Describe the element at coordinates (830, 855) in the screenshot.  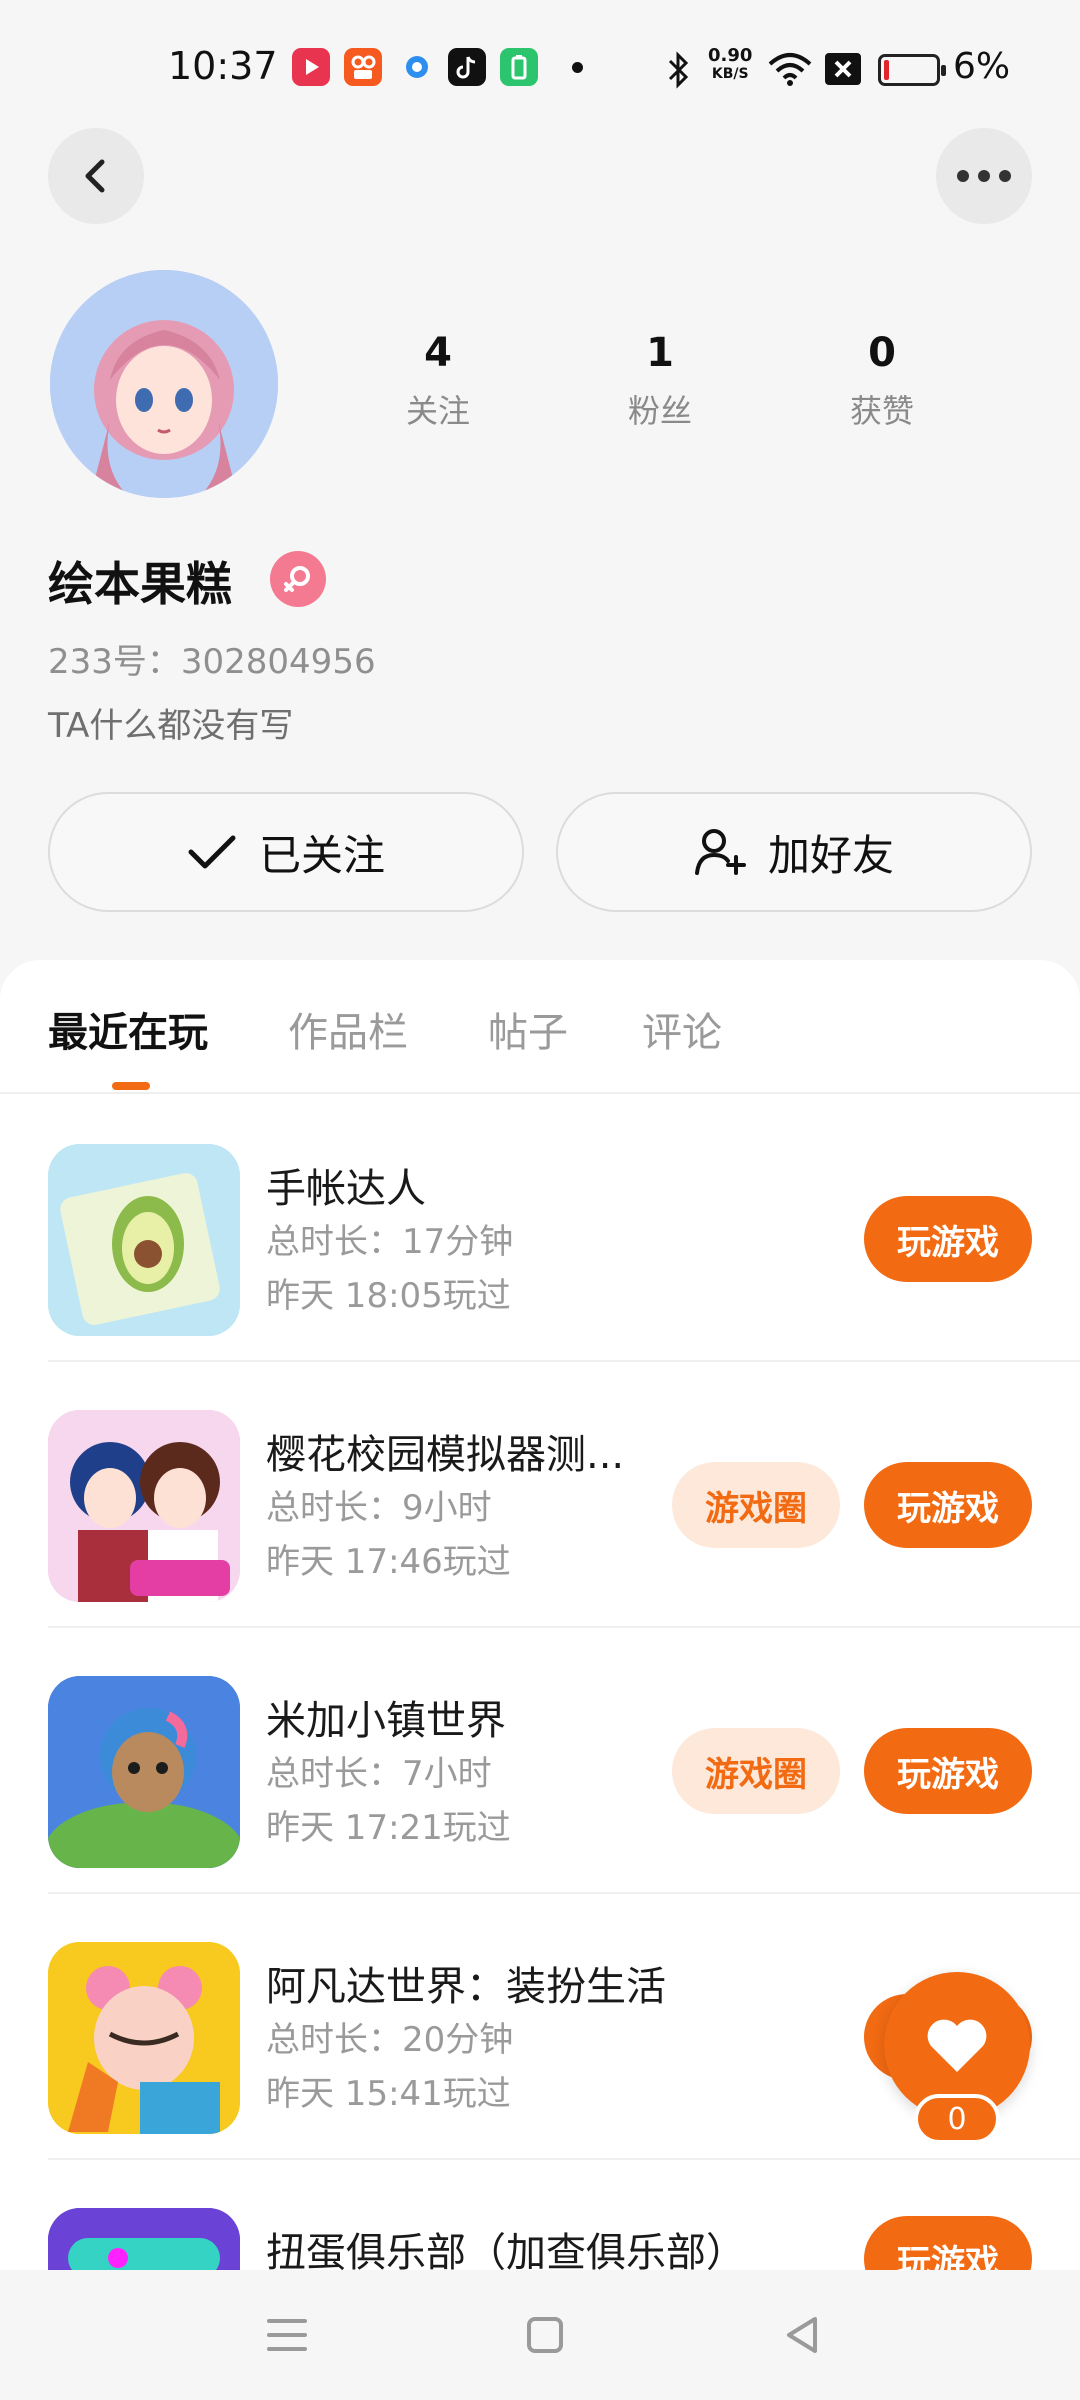
I see `add-friend-label: 加好友` at that location.